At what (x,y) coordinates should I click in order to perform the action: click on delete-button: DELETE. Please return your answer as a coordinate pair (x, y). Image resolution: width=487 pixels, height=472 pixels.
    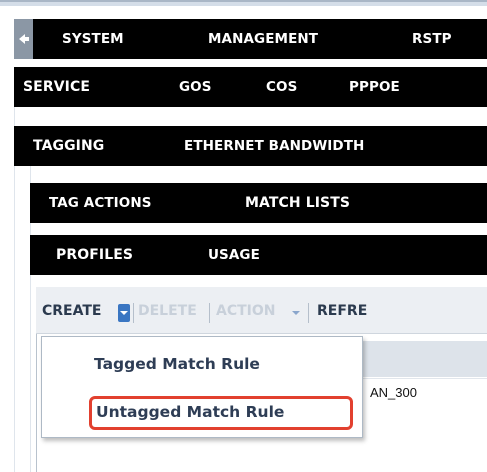
    Looking at the image, I should click on (167, 311).